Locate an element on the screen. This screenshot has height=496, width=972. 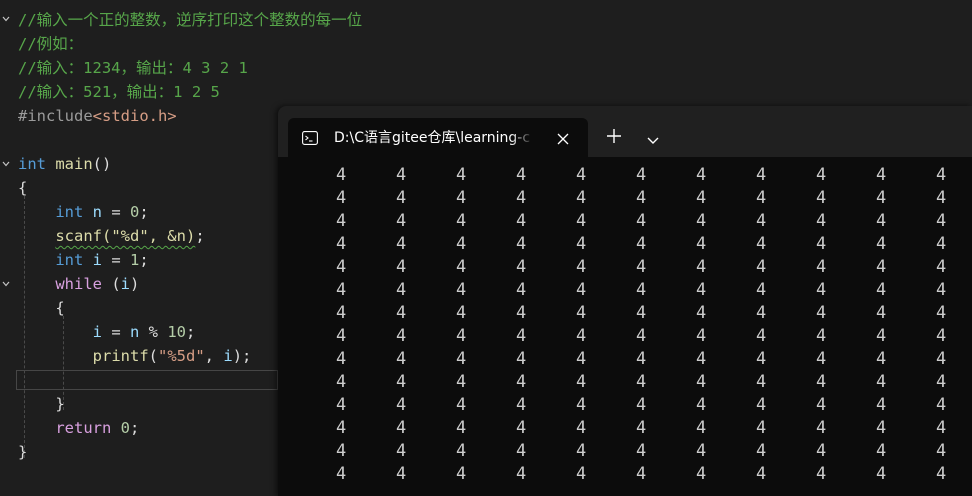
tab-title: D:\C语言gitee仓库\learning-c is located at coordinates (432, 138).